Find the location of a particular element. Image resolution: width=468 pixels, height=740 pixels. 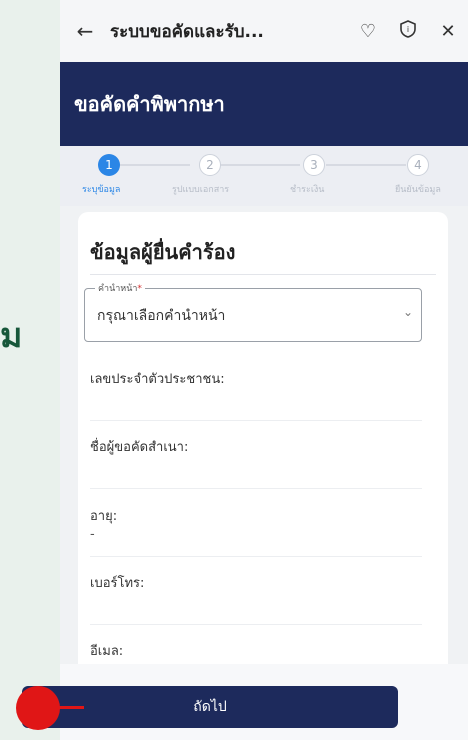

step-4-indicator: 4 is located at coordinates (418, 165).